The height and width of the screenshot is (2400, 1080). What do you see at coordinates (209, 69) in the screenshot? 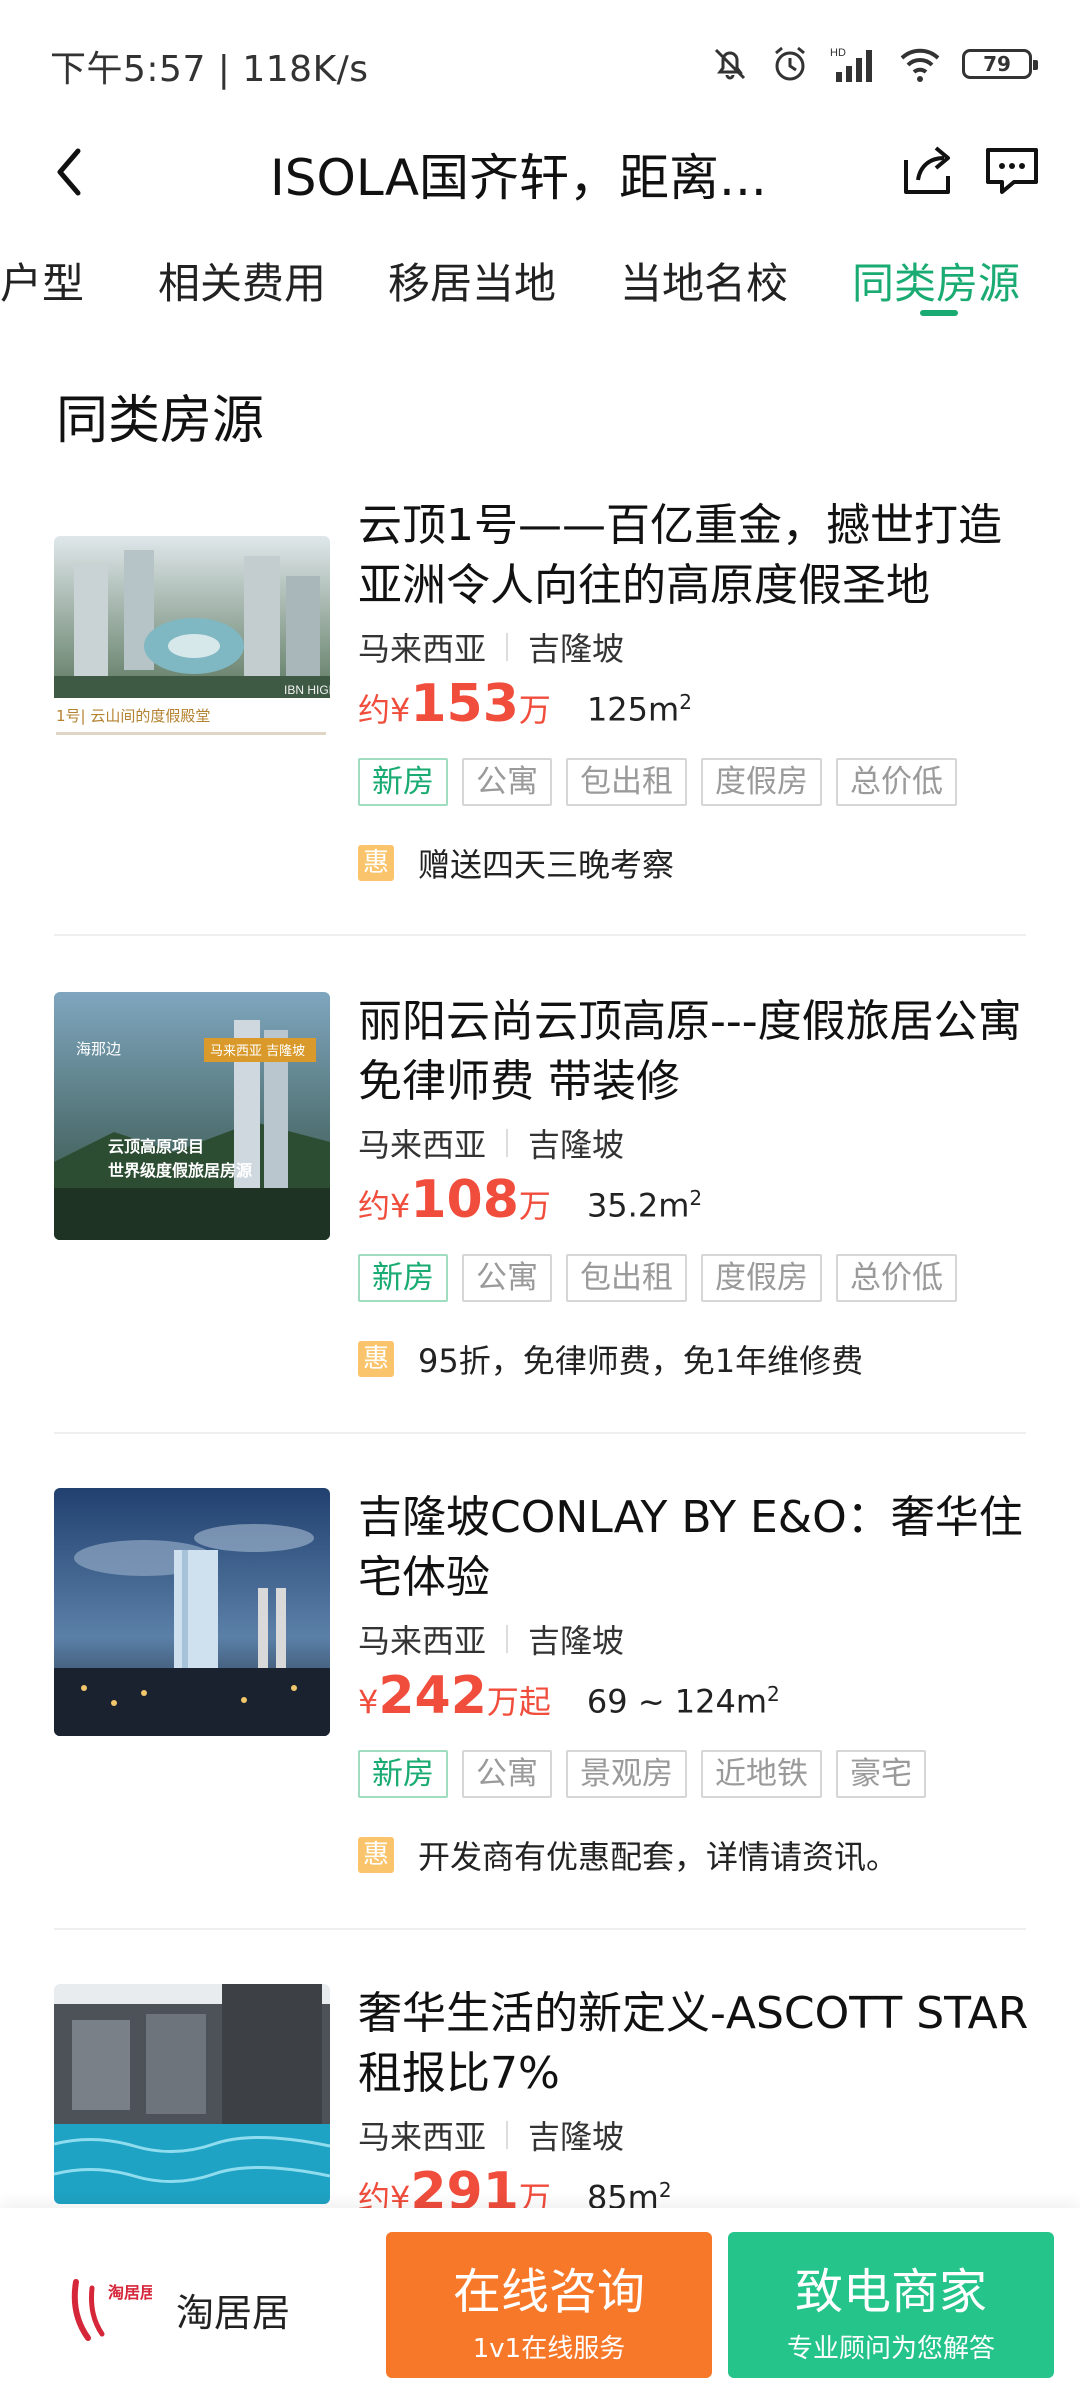
I see `status-time: 下午5:57 | 118K/s` at bounding box center [209, 69].